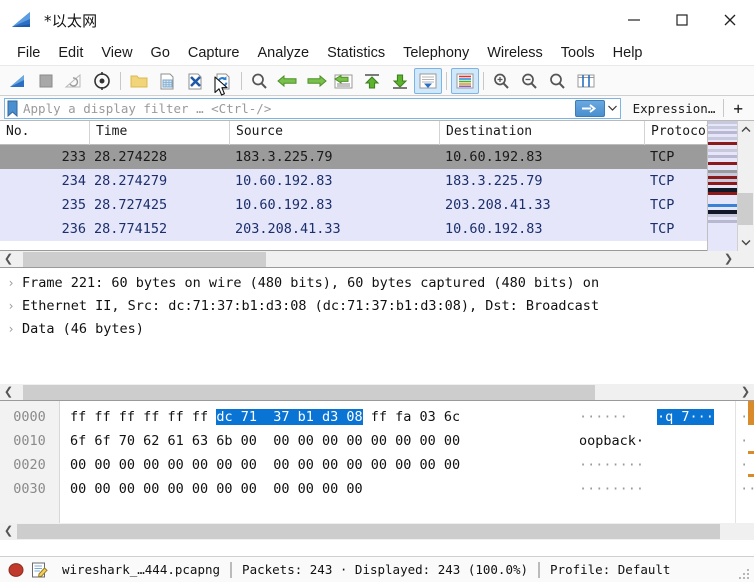 This screenshot has width=754, height=582. What do you see at coordinates (746, 242) in the screenshot?
I see `chevron-down-icon` at bounding box center [746, 242].